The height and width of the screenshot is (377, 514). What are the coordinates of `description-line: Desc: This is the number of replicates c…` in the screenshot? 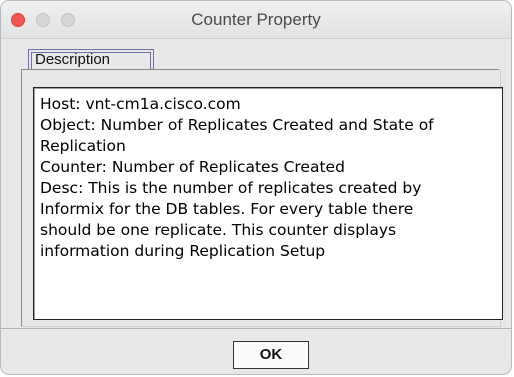 It's located at (231, 188).